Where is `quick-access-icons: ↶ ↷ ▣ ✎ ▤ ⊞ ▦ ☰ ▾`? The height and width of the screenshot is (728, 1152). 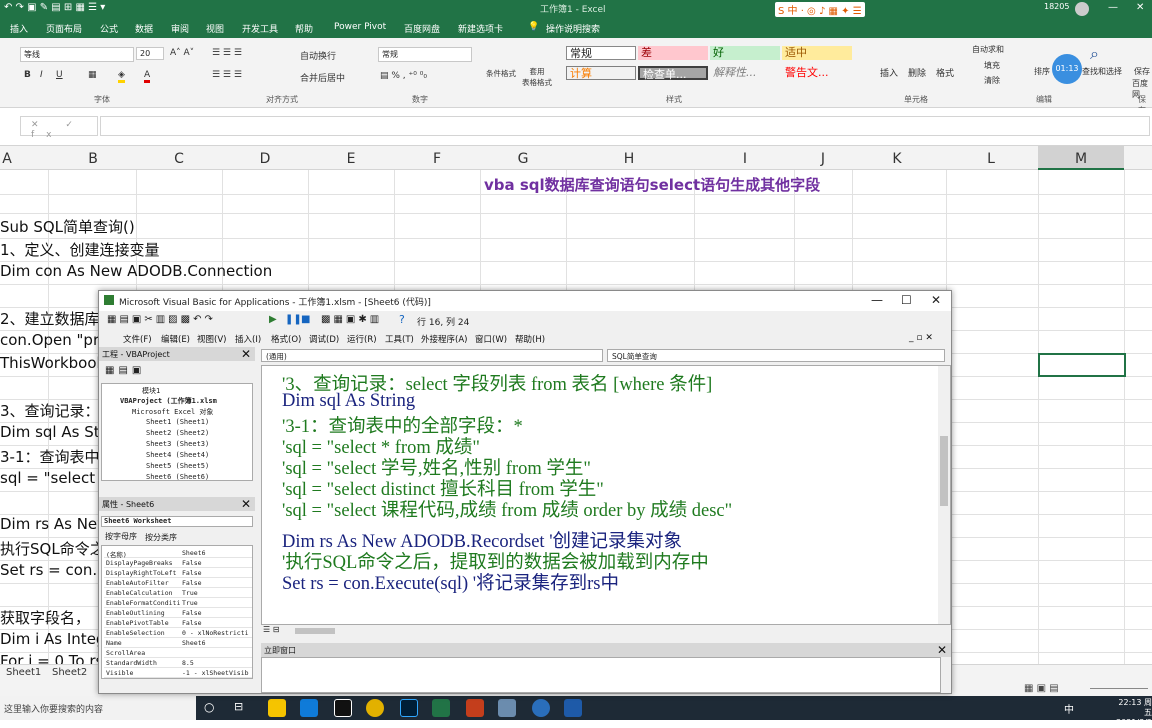 quick-access-icons: ↶ ↷ ▣ ✎ ▤ ⊞ ▦ ☰ ▾ is located at coordinates (54, 7).